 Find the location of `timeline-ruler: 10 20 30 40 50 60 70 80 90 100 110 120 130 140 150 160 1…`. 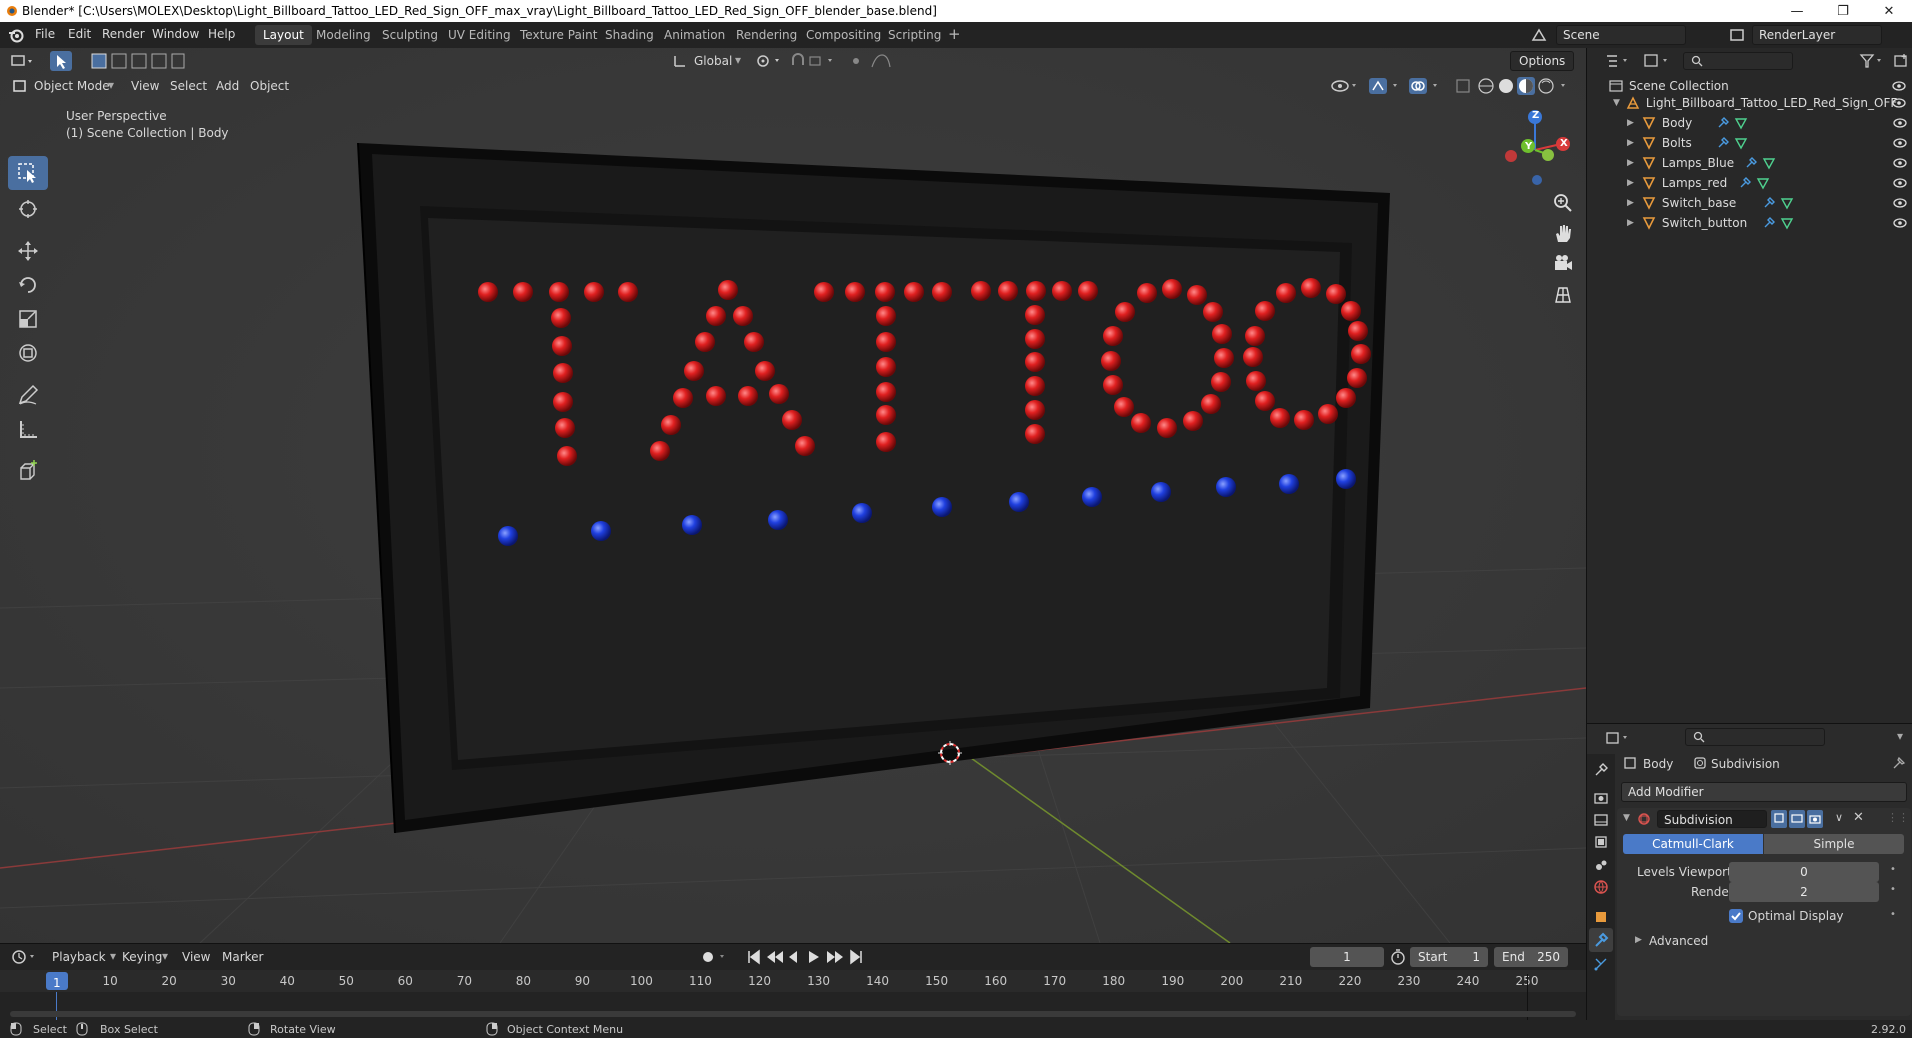

timeline-ruler: 10 20 30 40 50 60 70 80 90 100 110 120 130 140 150 160 1… is located at coordinates (793, 981).